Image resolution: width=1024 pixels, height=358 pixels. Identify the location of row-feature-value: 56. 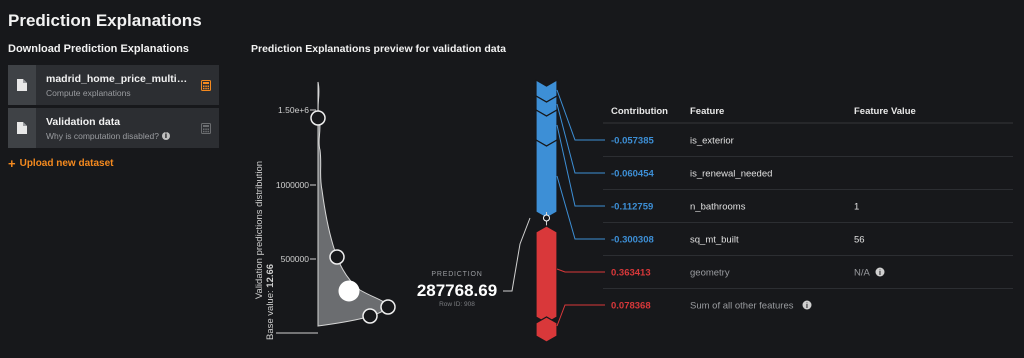
(859, 240).